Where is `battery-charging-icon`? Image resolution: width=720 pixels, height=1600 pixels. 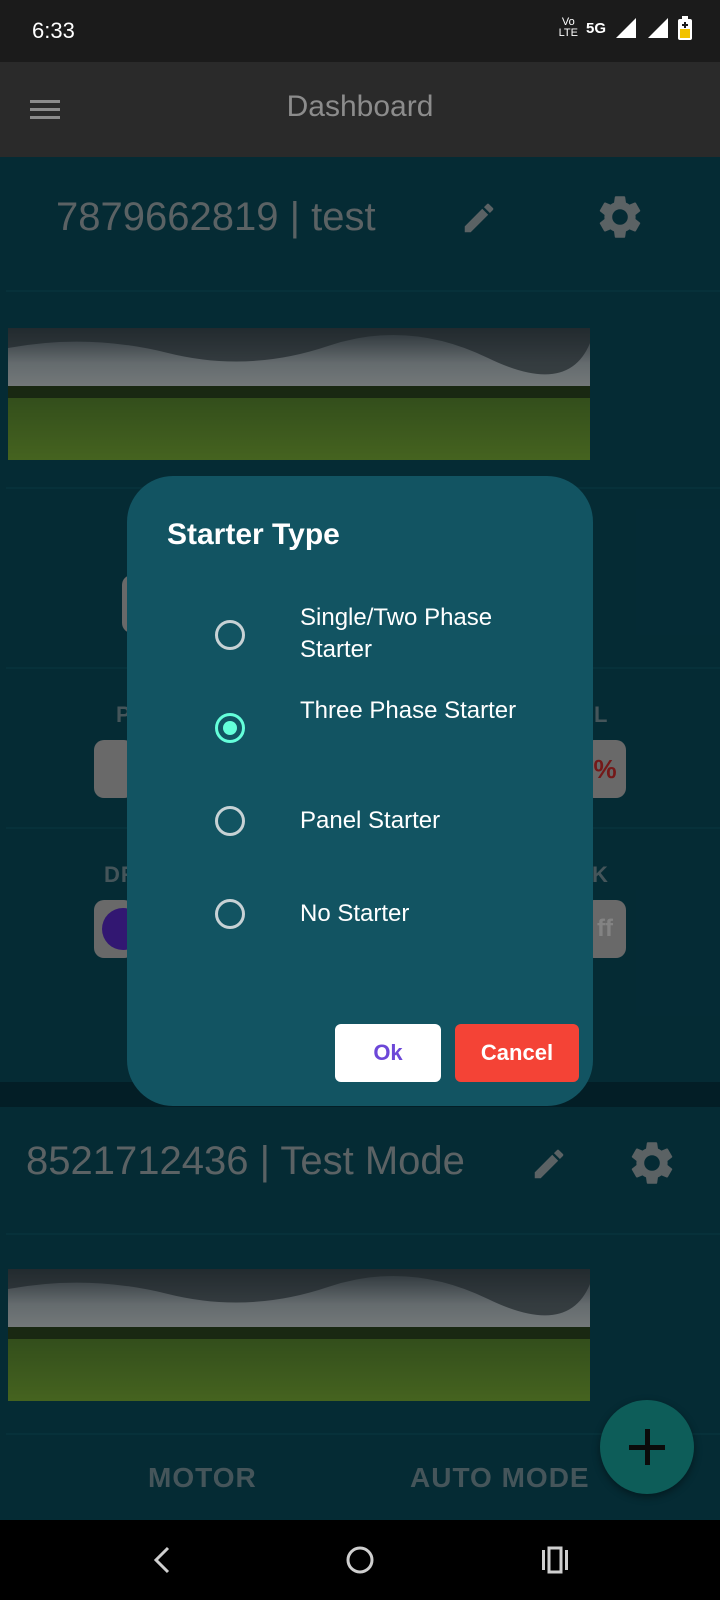
battery-charging-icon is located at coordinates (685, 28).